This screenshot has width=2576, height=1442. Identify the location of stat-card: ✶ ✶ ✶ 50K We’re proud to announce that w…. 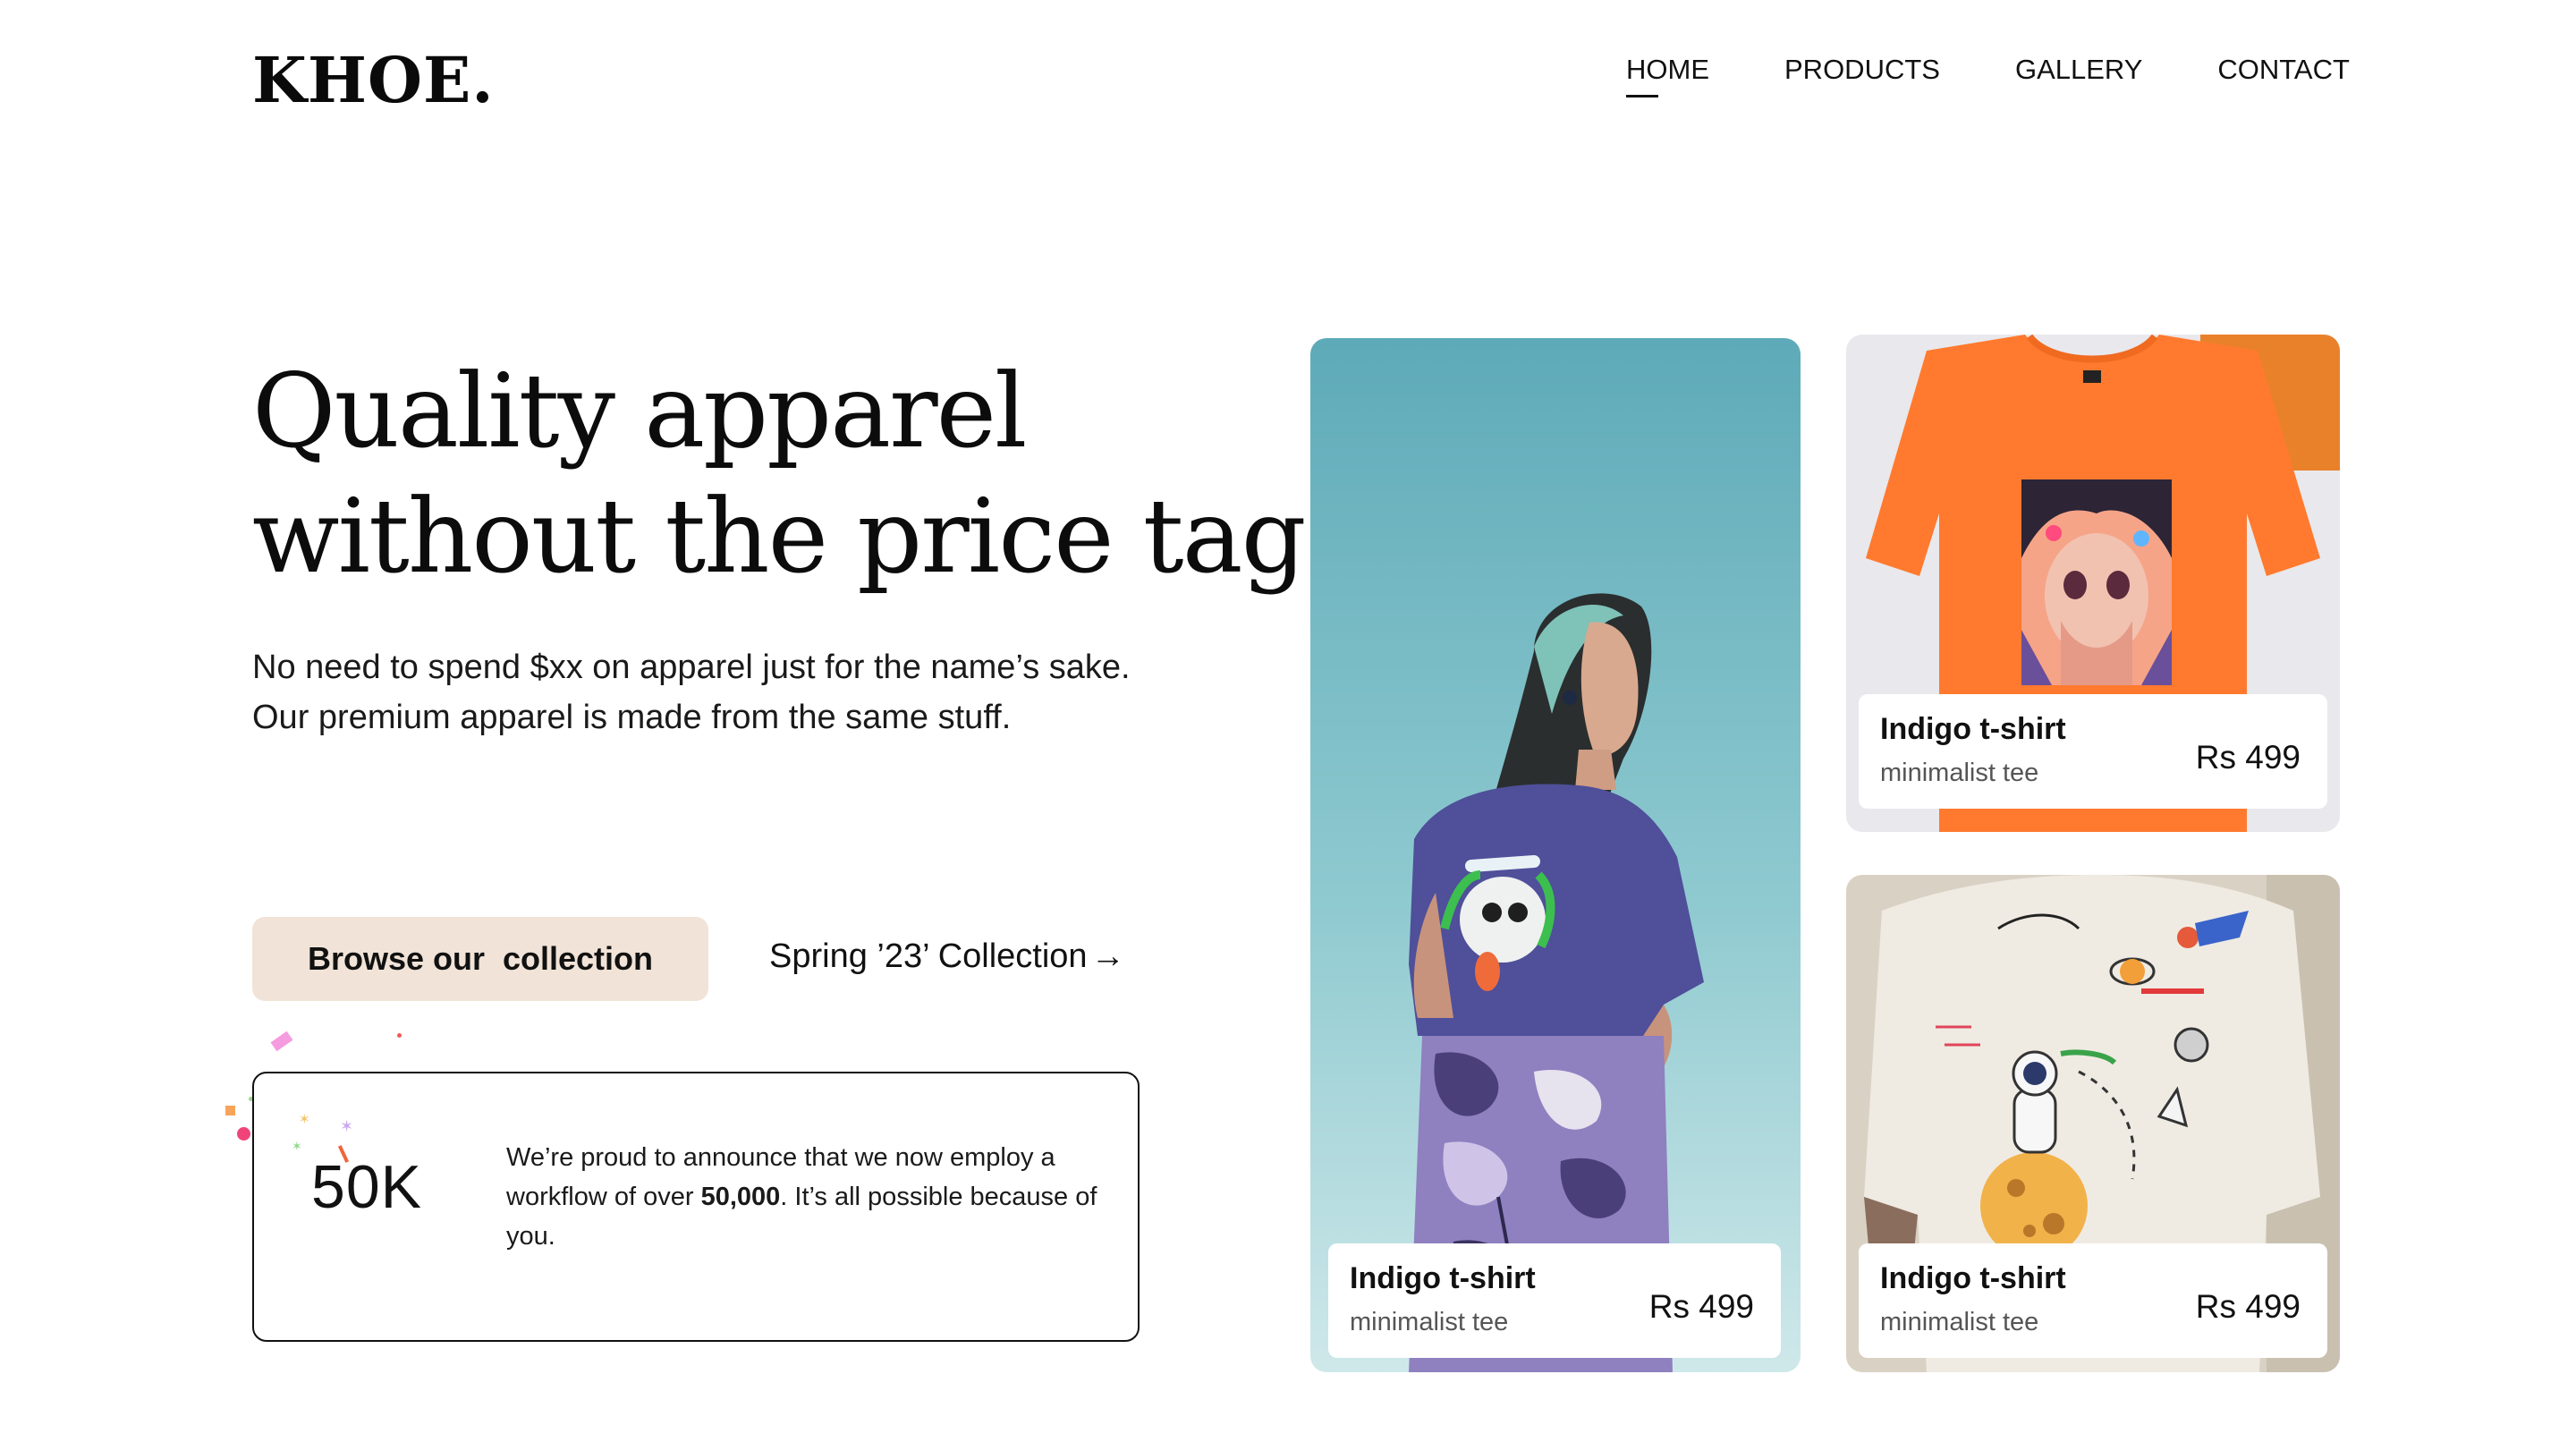
(696, 1207).